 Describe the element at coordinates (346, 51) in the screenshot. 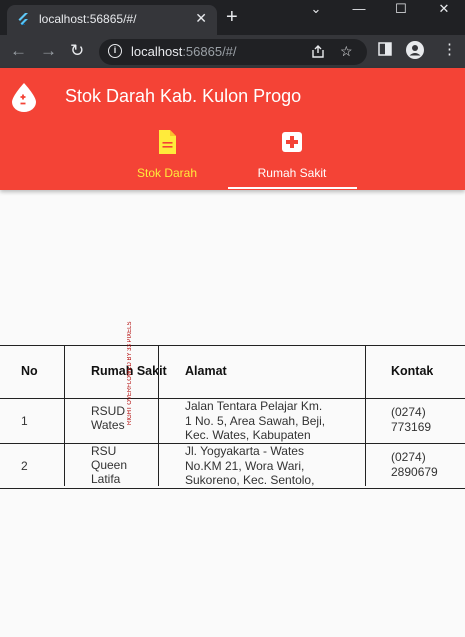

I see `bookmark-star-icon: ☆` at that location.